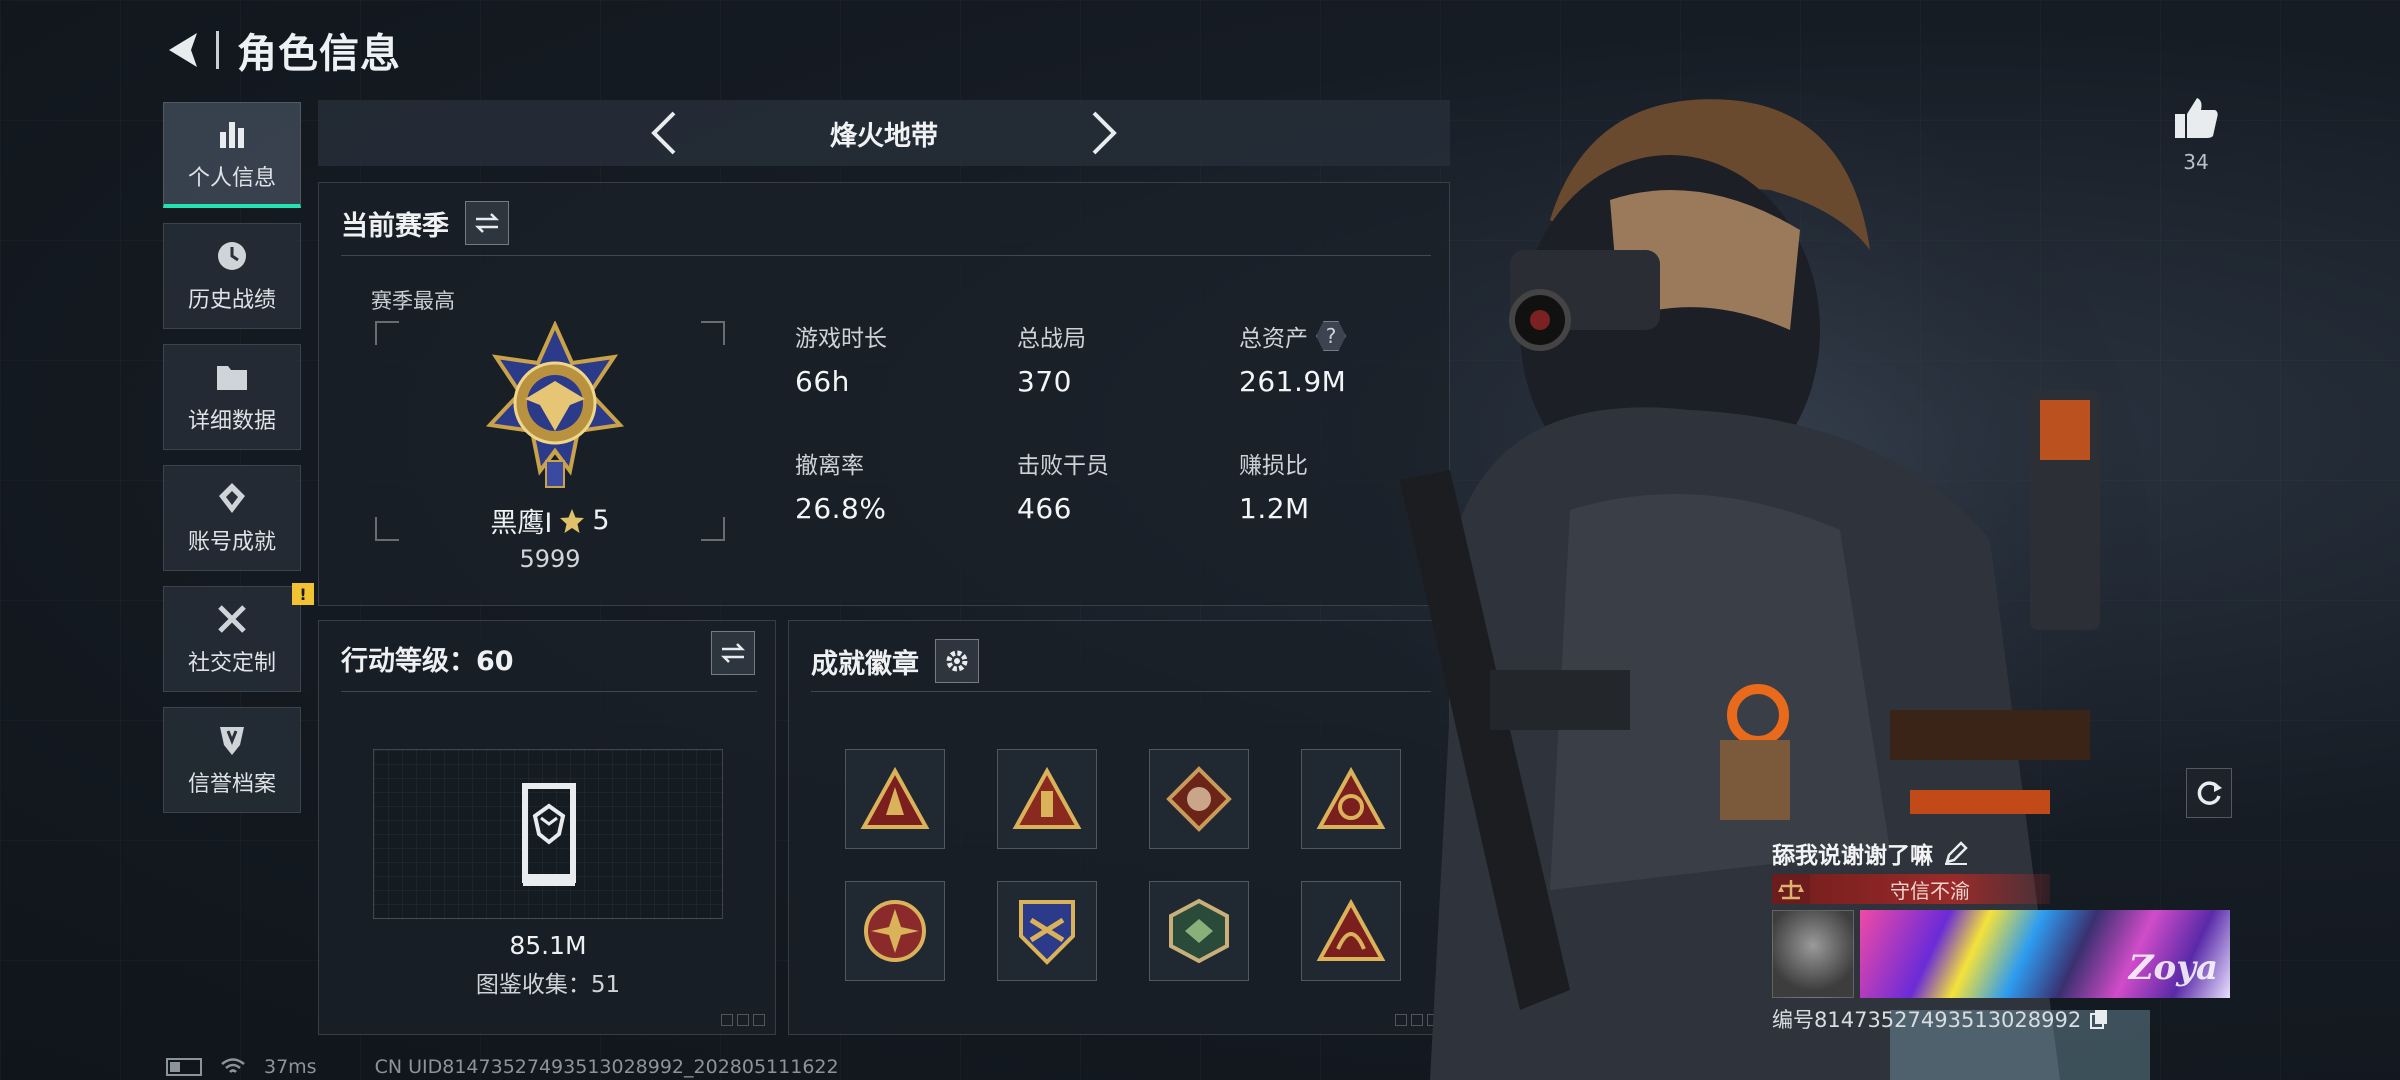  I want to click on collection-preview, so click(548, 834).